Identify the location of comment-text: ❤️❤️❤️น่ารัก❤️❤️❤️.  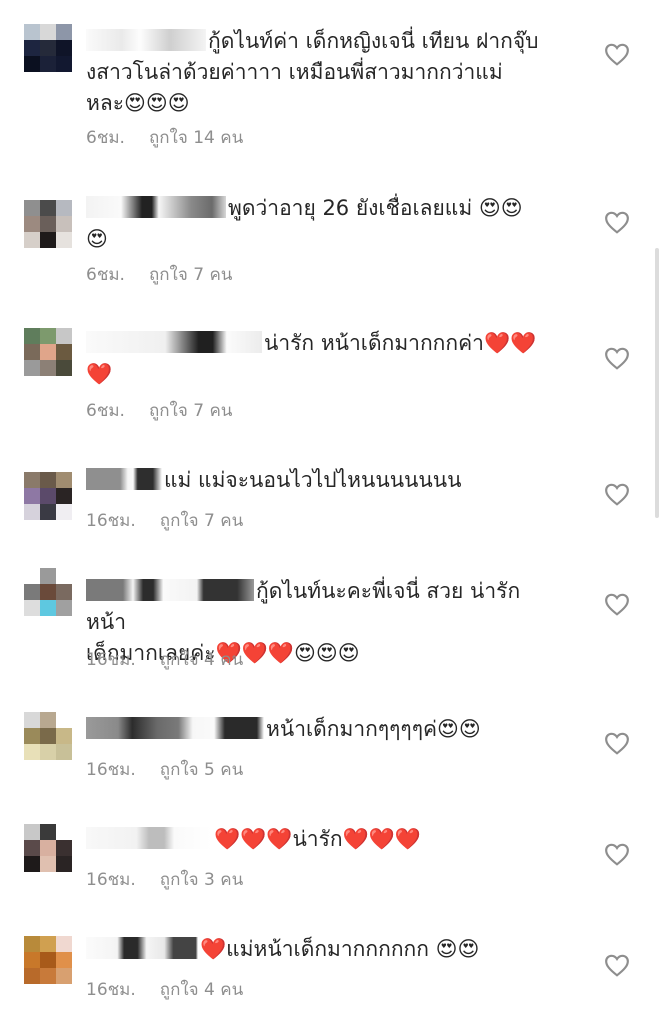
(326, 839).